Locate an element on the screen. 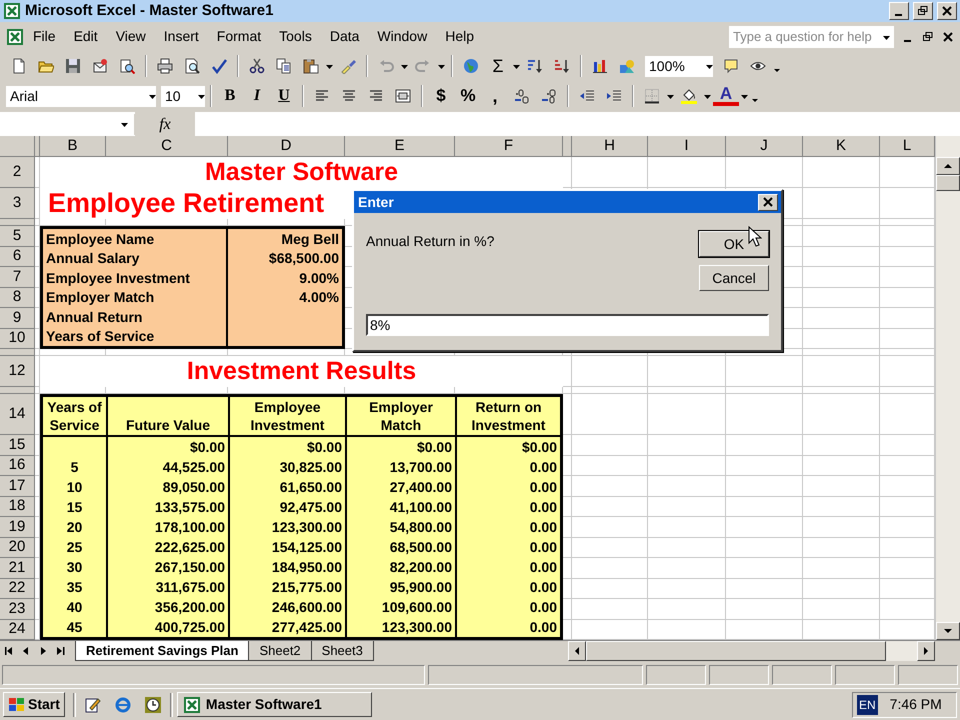 Image resolution: width=960 pixels, height=720 pixels. merge-cells-icon is located at coordinates (403, 96).